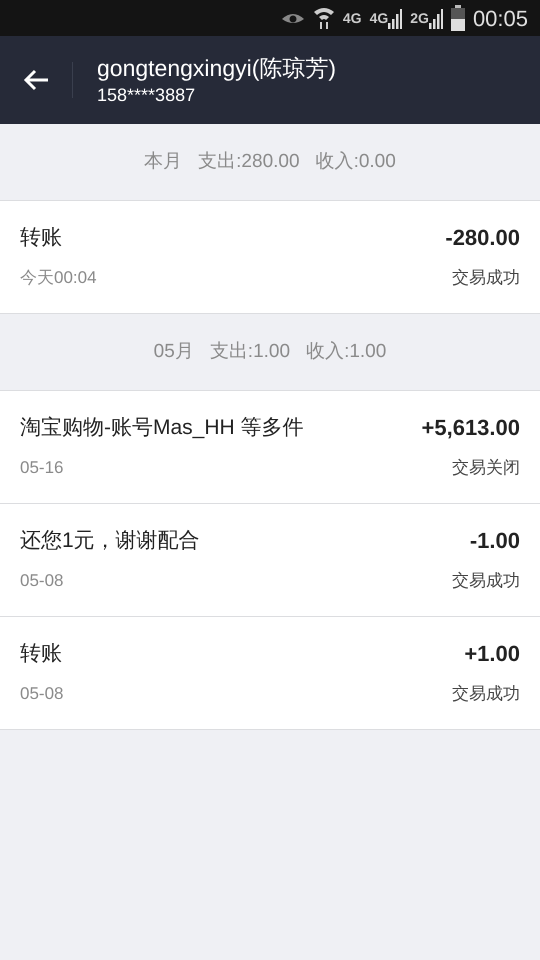 This screenshot has width=540, height=960. Describe the element at coordinates (482, 238) in the screenshot. I see `transaction-amount: -280.00` at that location.